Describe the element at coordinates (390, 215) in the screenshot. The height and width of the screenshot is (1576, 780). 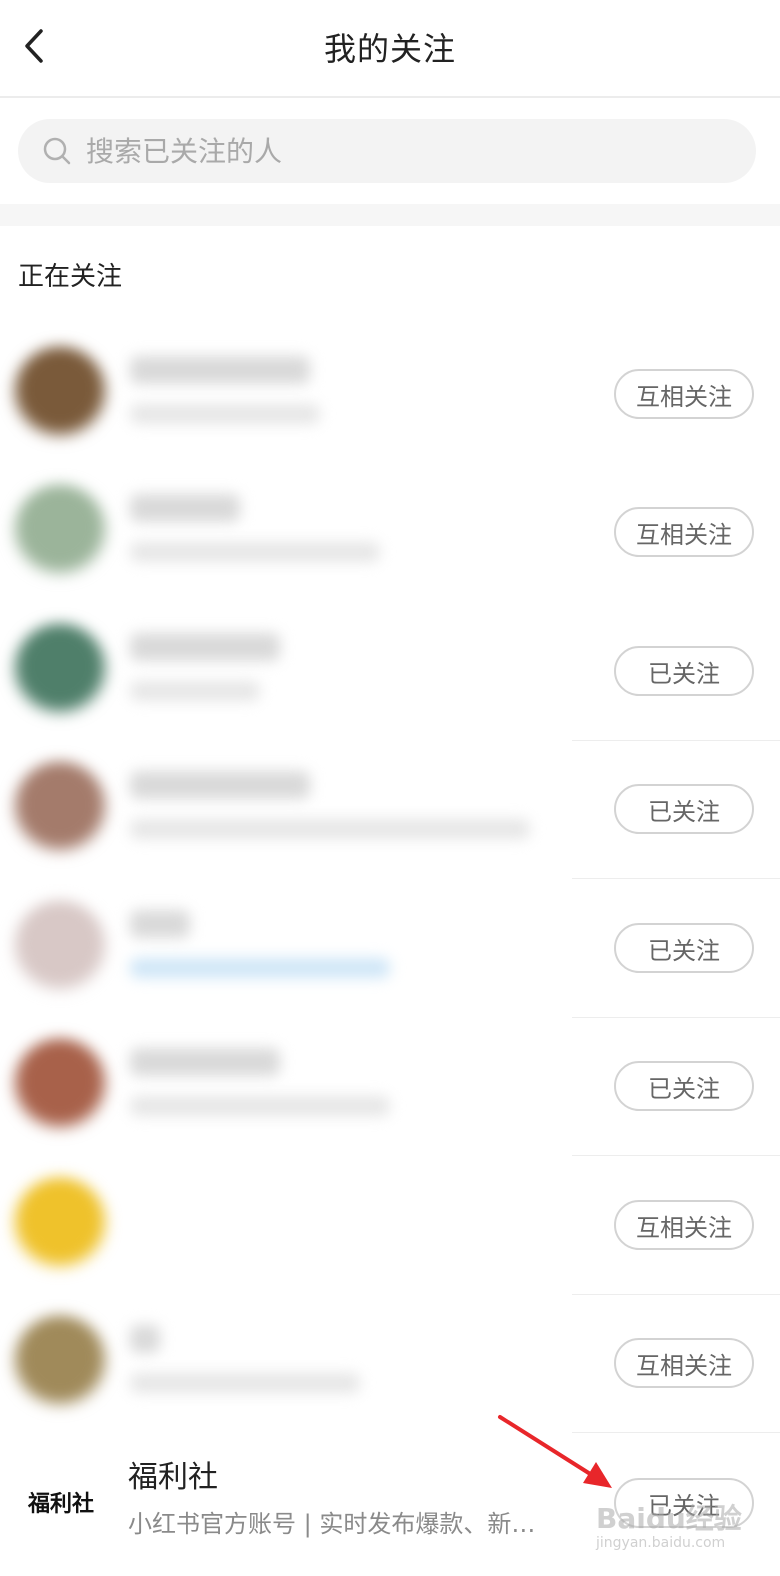
I see `section-separator` at that location.